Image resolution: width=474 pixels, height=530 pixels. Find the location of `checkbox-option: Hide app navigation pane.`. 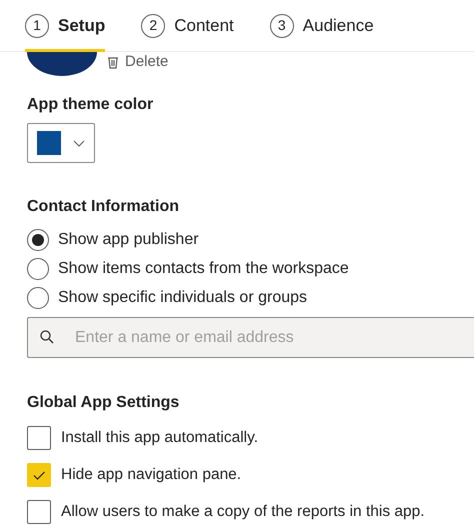

checkbox-option: Hide app navigation pane. is located at coordinates (250, 475).